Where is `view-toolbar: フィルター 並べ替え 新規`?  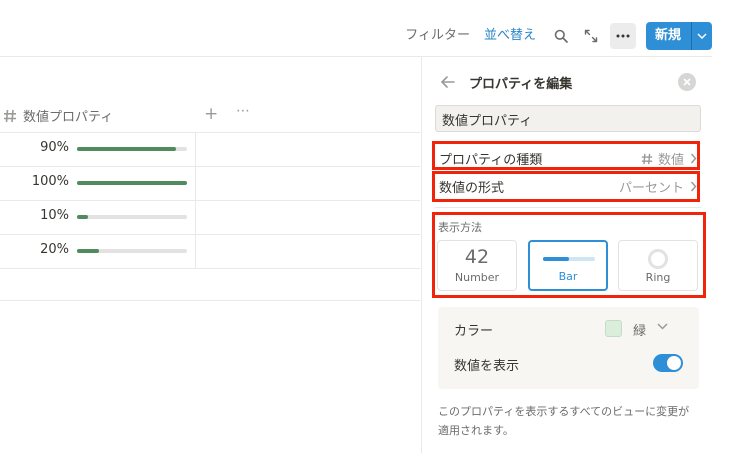 view-toolbar: フィルター 並べ替え 新規 is located at coordinates (558, 36).